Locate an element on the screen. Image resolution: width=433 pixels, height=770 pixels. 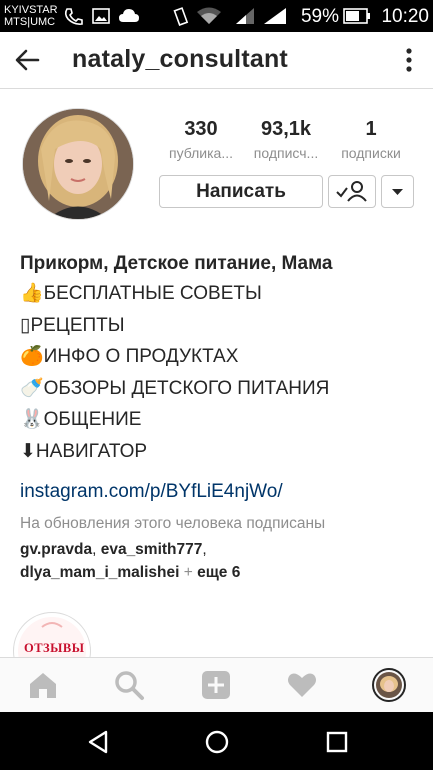
carrier-1: KYIVSTAR is located at coordinates (31, 10).